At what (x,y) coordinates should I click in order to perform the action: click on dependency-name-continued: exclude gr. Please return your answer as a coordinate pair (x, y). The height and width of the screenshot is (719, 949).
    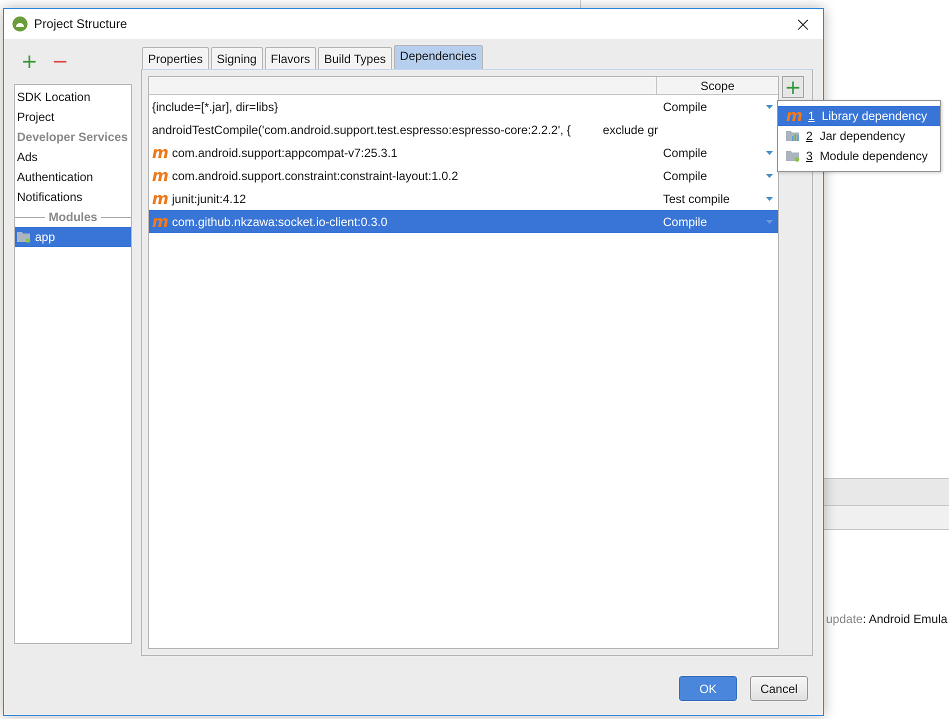
    Looking at the image, I should click on (630, 130).